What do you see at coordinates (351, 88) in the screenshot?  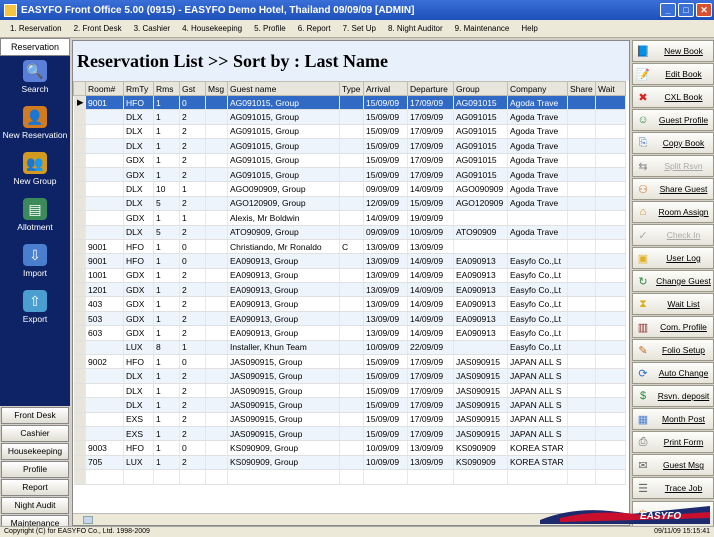 I see `column-header: Type` at bounding box center [351, 88].